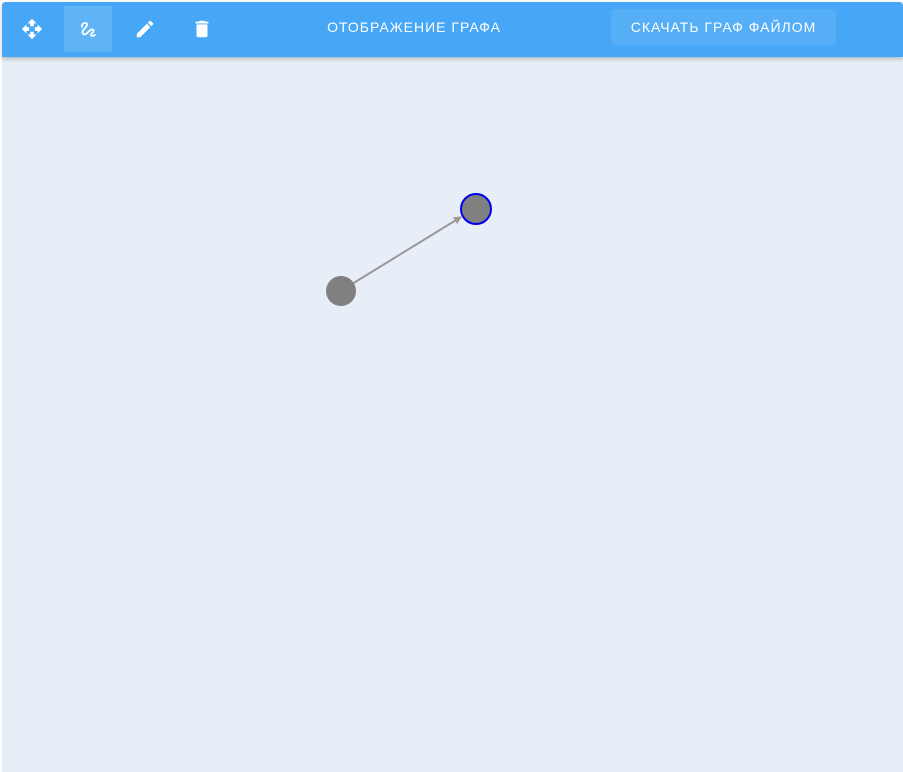  I want to click on graph-node, so click(341, 291).